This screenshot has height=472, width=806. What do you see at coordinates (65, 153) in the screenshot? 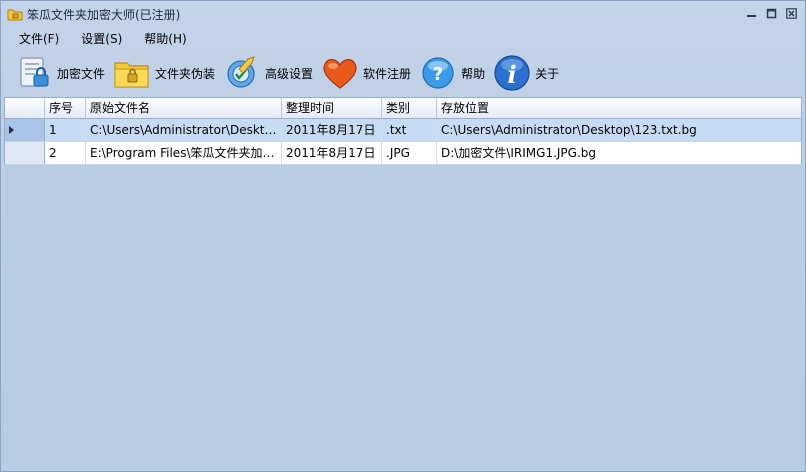
I see `cell-index: 2` at bounding box center [65, 153].